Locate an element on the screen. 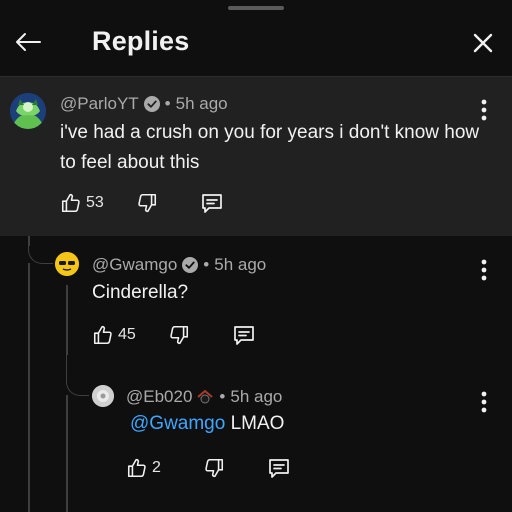 The height and width of the screenshot is (512, 512). close-icon is located at coordinates (483, 43).